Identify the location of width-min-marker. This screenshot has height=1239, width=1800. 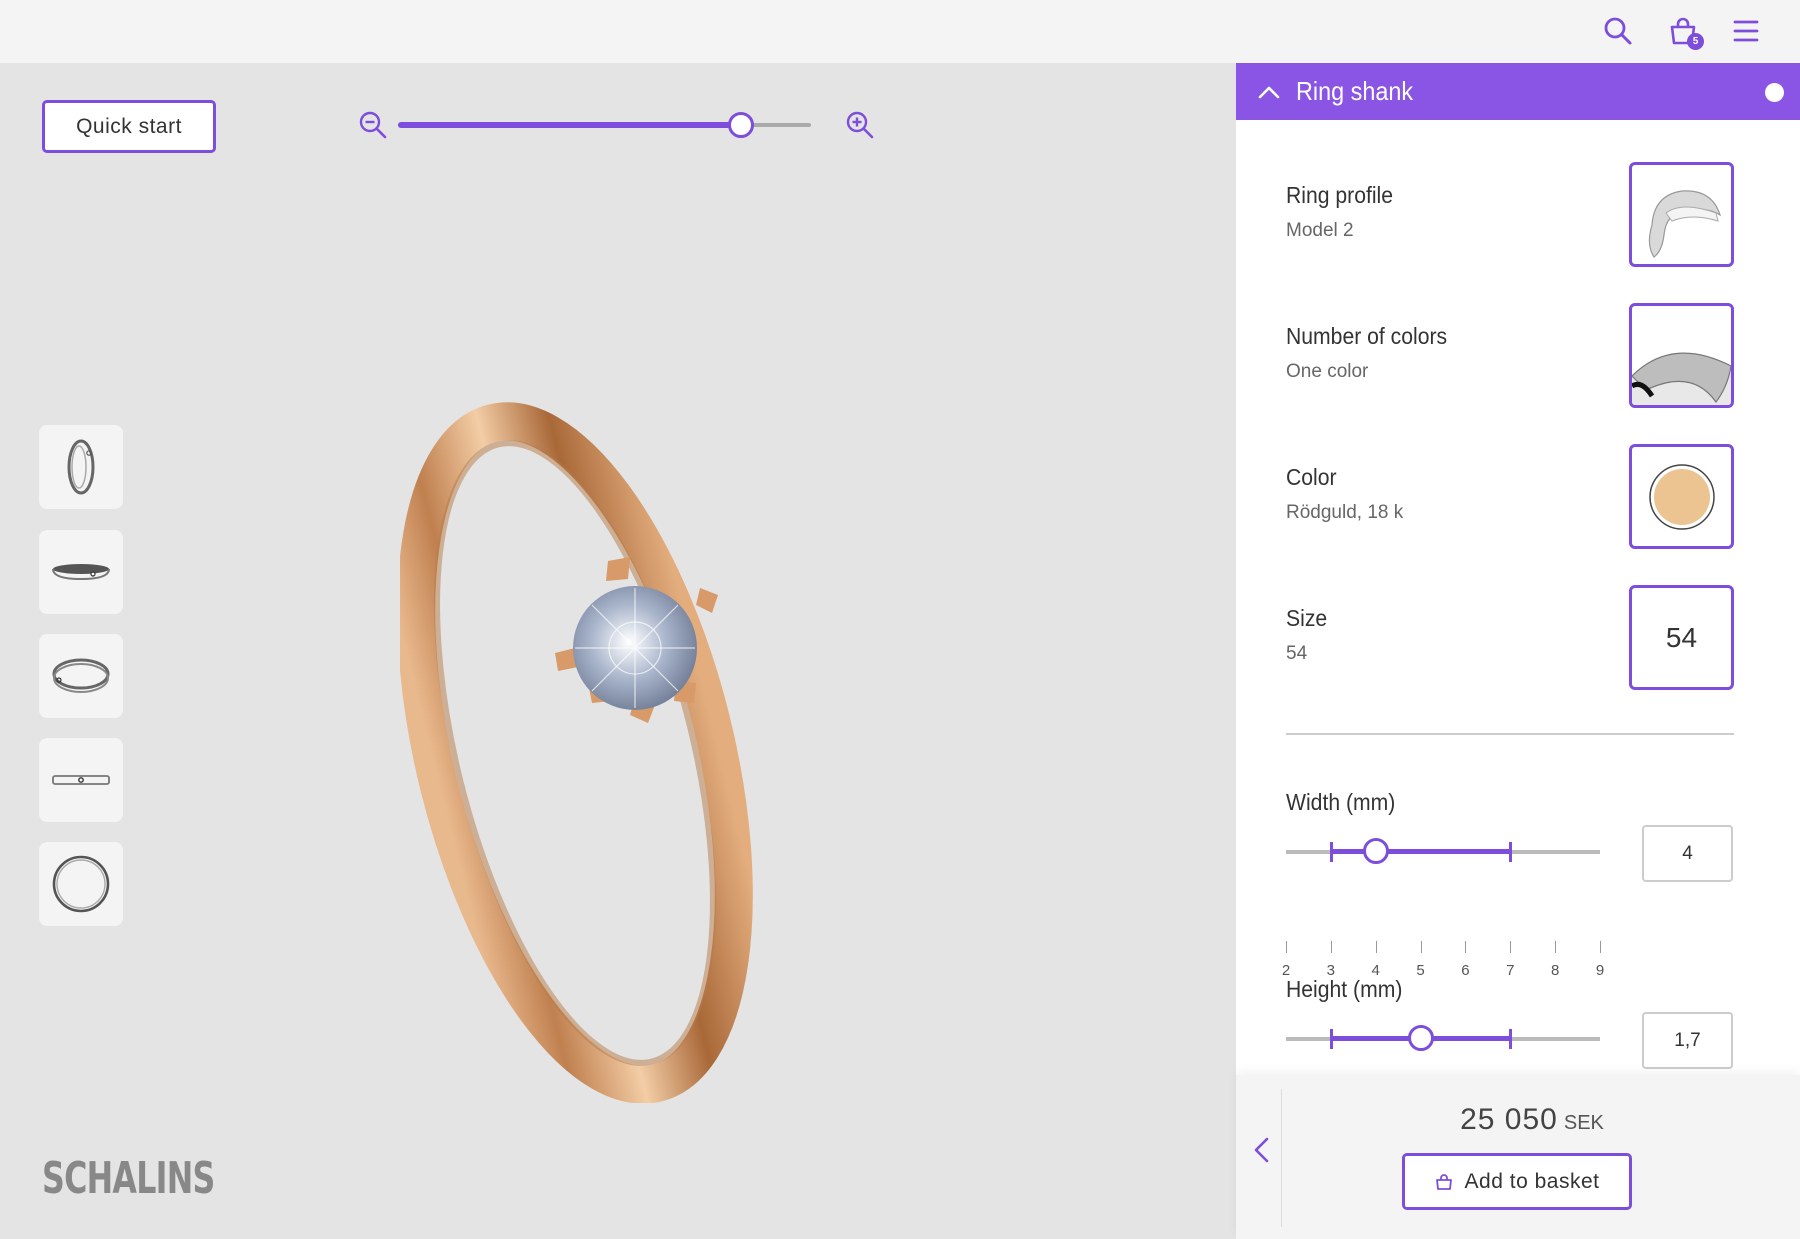
(1331, 852).